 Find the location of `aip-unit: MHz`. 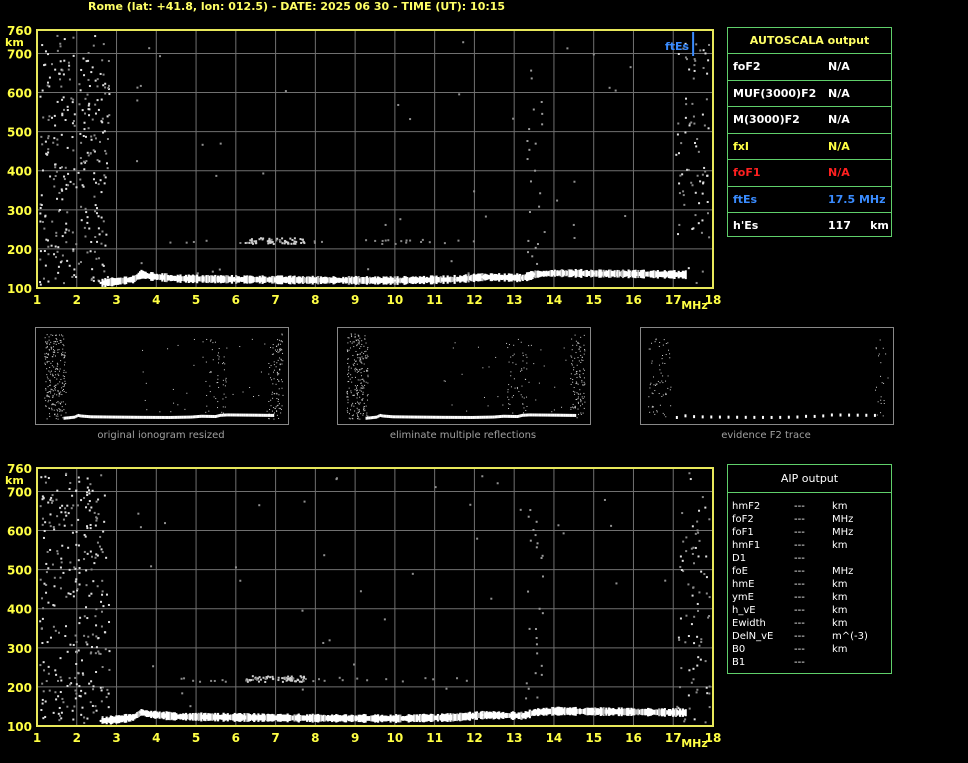

aip-unit: MHz is located at coordinates (843, 532).